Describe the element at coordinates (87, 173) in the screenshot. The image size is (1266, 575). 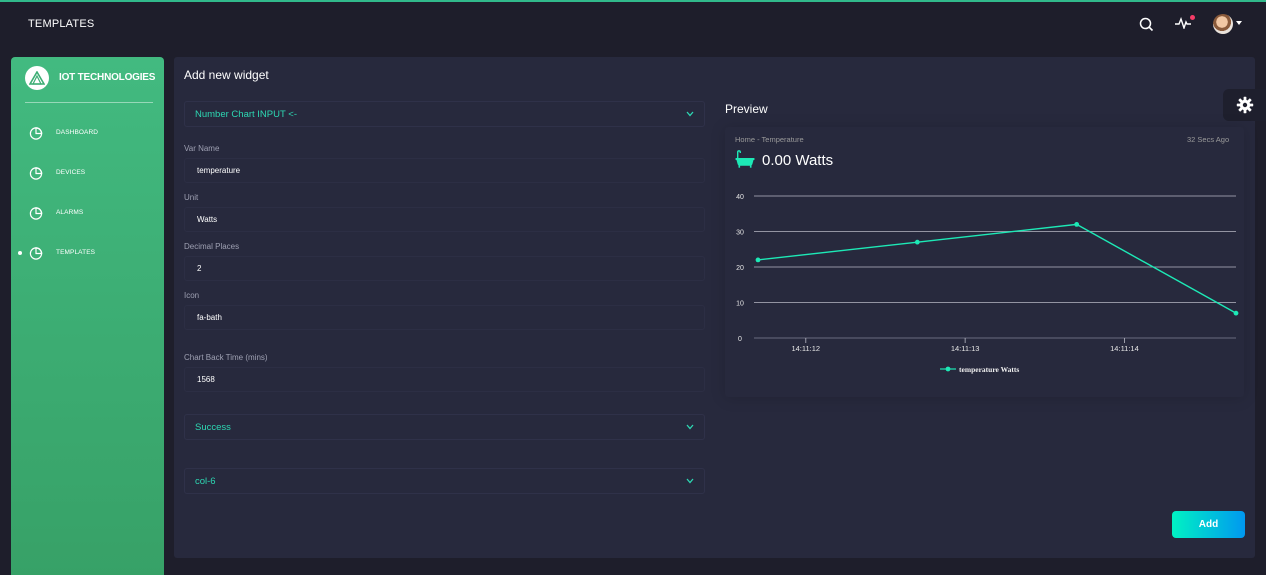
I see `sidebar-item-devices: DEVICES` at that location.